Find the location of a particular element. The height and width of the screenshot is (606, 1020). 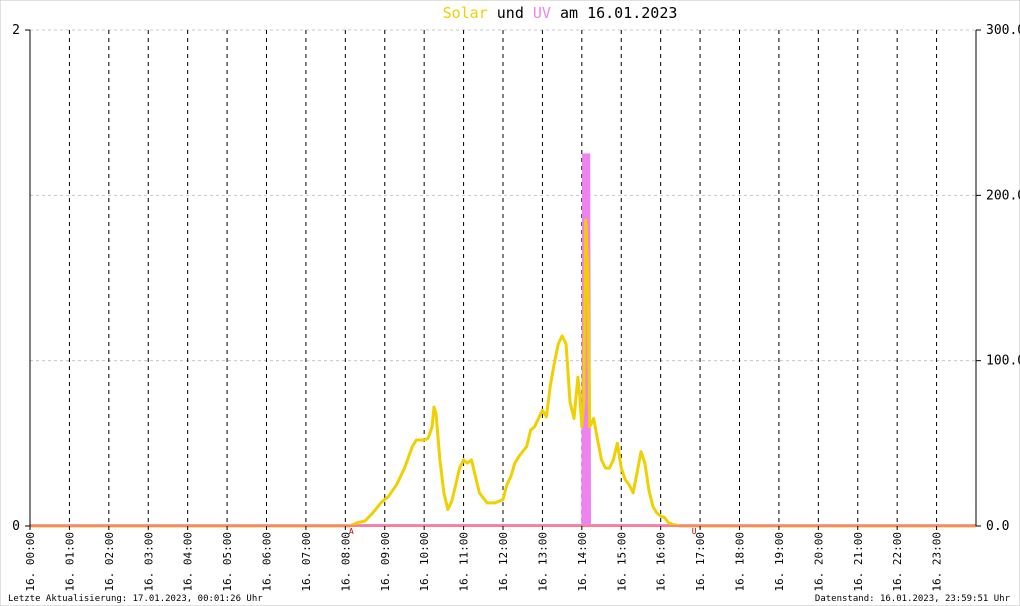

x-tick-label: 16. 03:00 is located at coordinates (148, 562).